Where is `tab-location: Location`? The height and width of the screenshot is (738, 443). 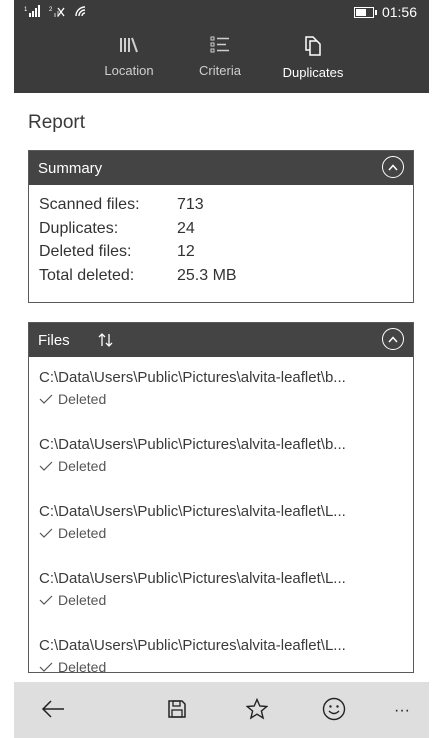 tab-location: Location is located at coordinates (129, 57).